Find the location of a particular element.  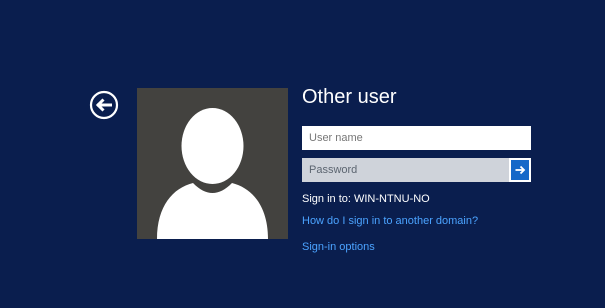

right-arrow-icon is located at coordinates (520, 170).